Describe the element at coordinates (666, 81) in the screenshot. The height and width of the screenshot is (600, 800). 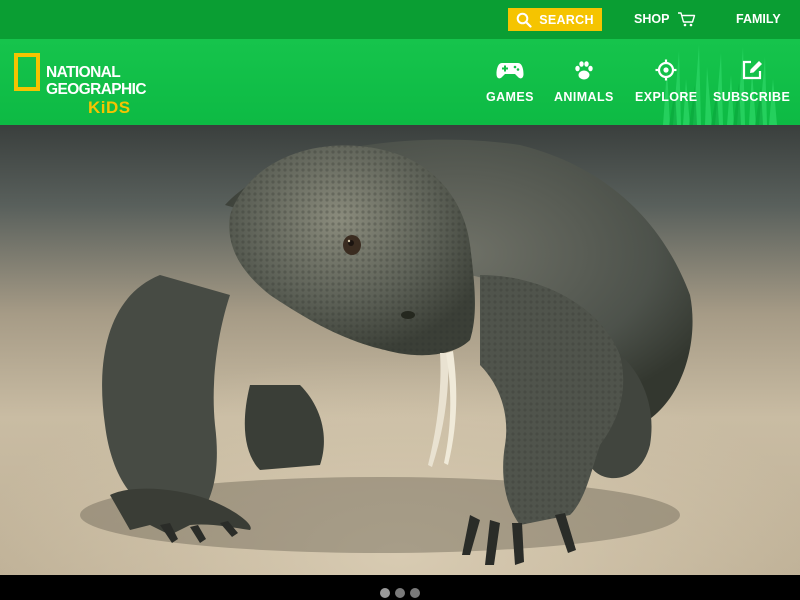
I see `nav-explore: EXPLORE` at that location.